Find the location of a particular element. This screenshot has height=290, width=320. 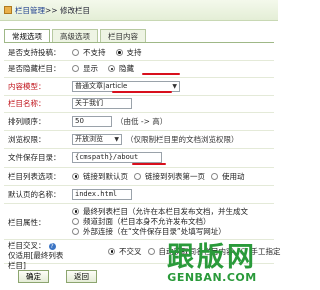

row-save-dir: 文件保存目录： {cmspath}/about is located at coordinates (139, 158).